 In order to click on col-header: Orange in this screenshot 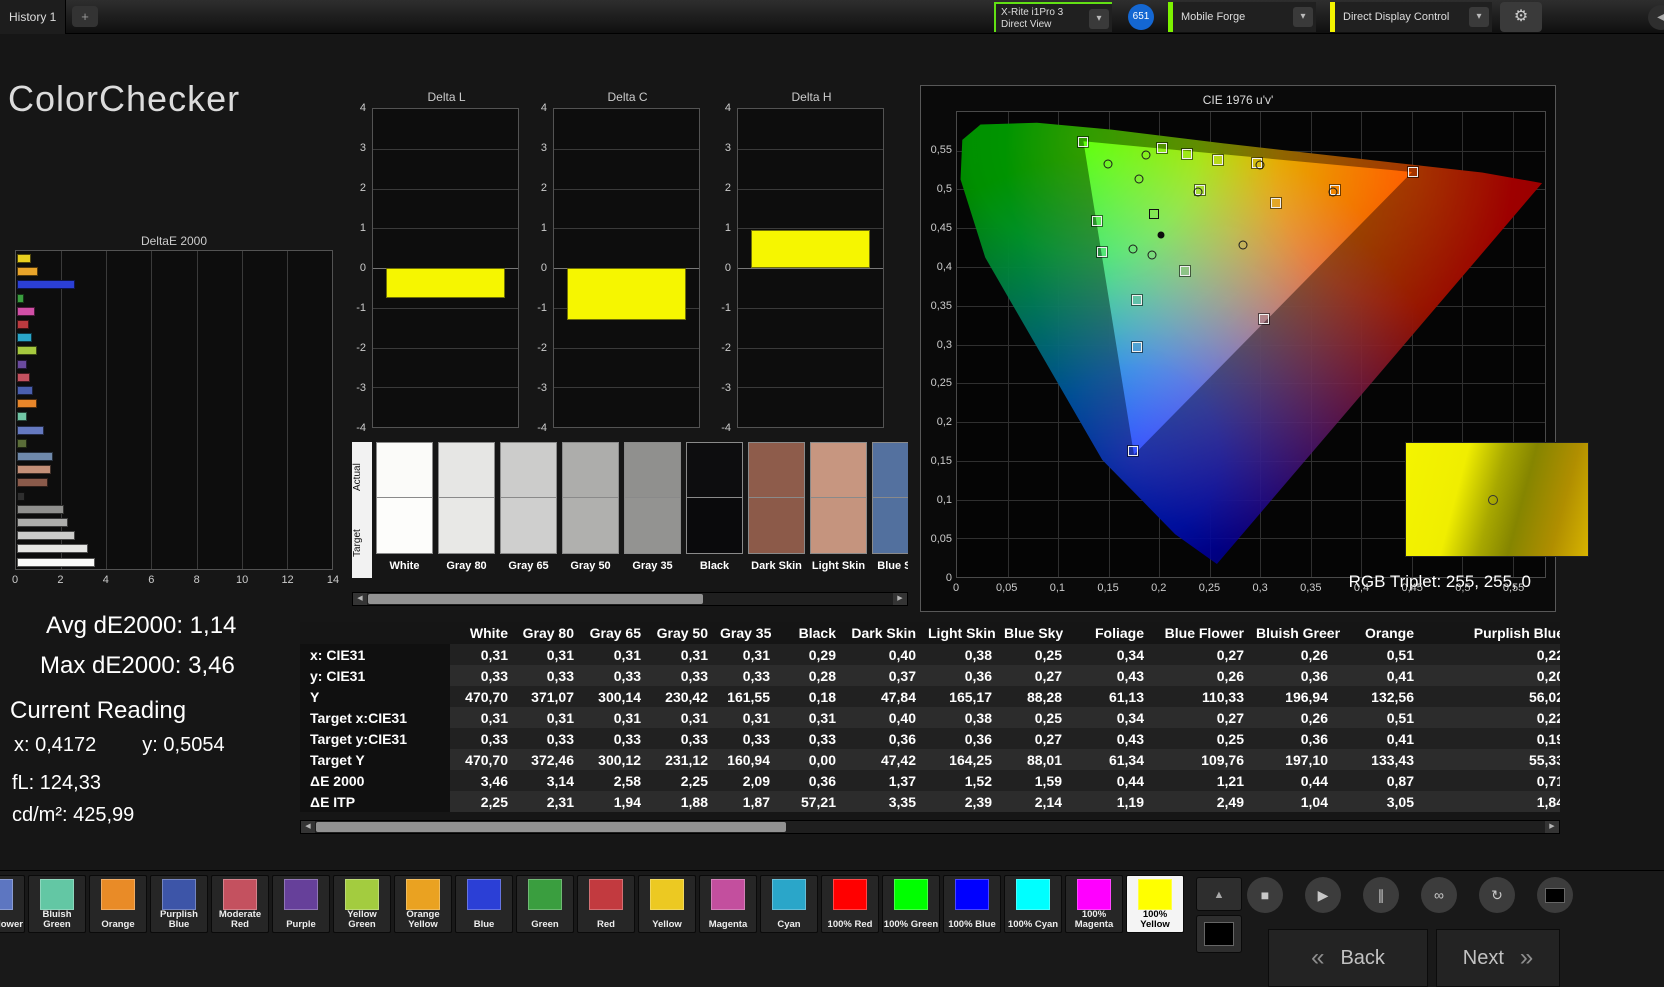, I will do `click(1383, 633)`.